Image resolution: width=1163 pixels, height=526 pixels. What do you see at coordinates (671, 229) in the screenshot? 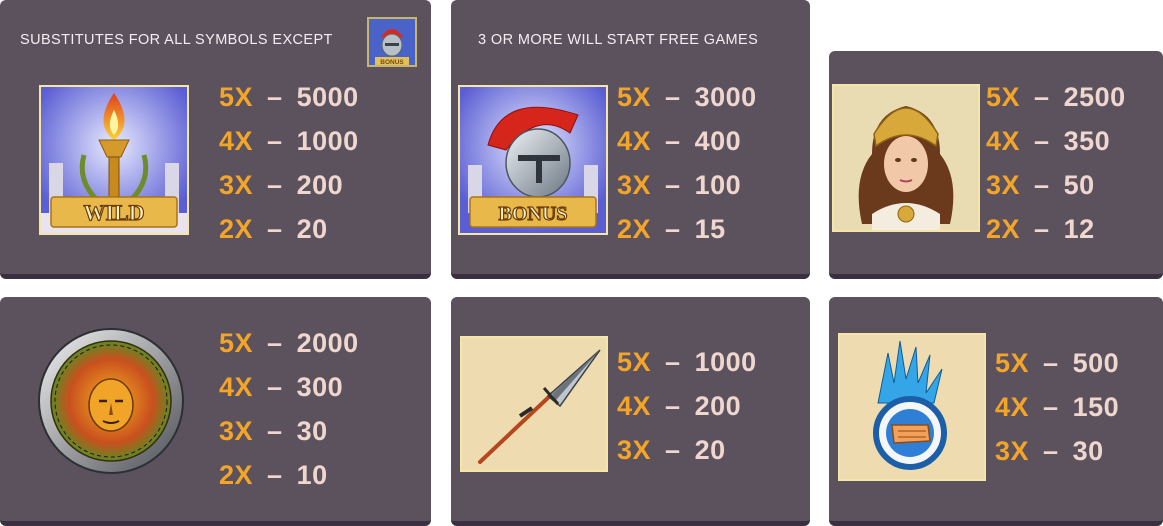
I see `payout-row: 2X –15` at bounding box center [671, 229].